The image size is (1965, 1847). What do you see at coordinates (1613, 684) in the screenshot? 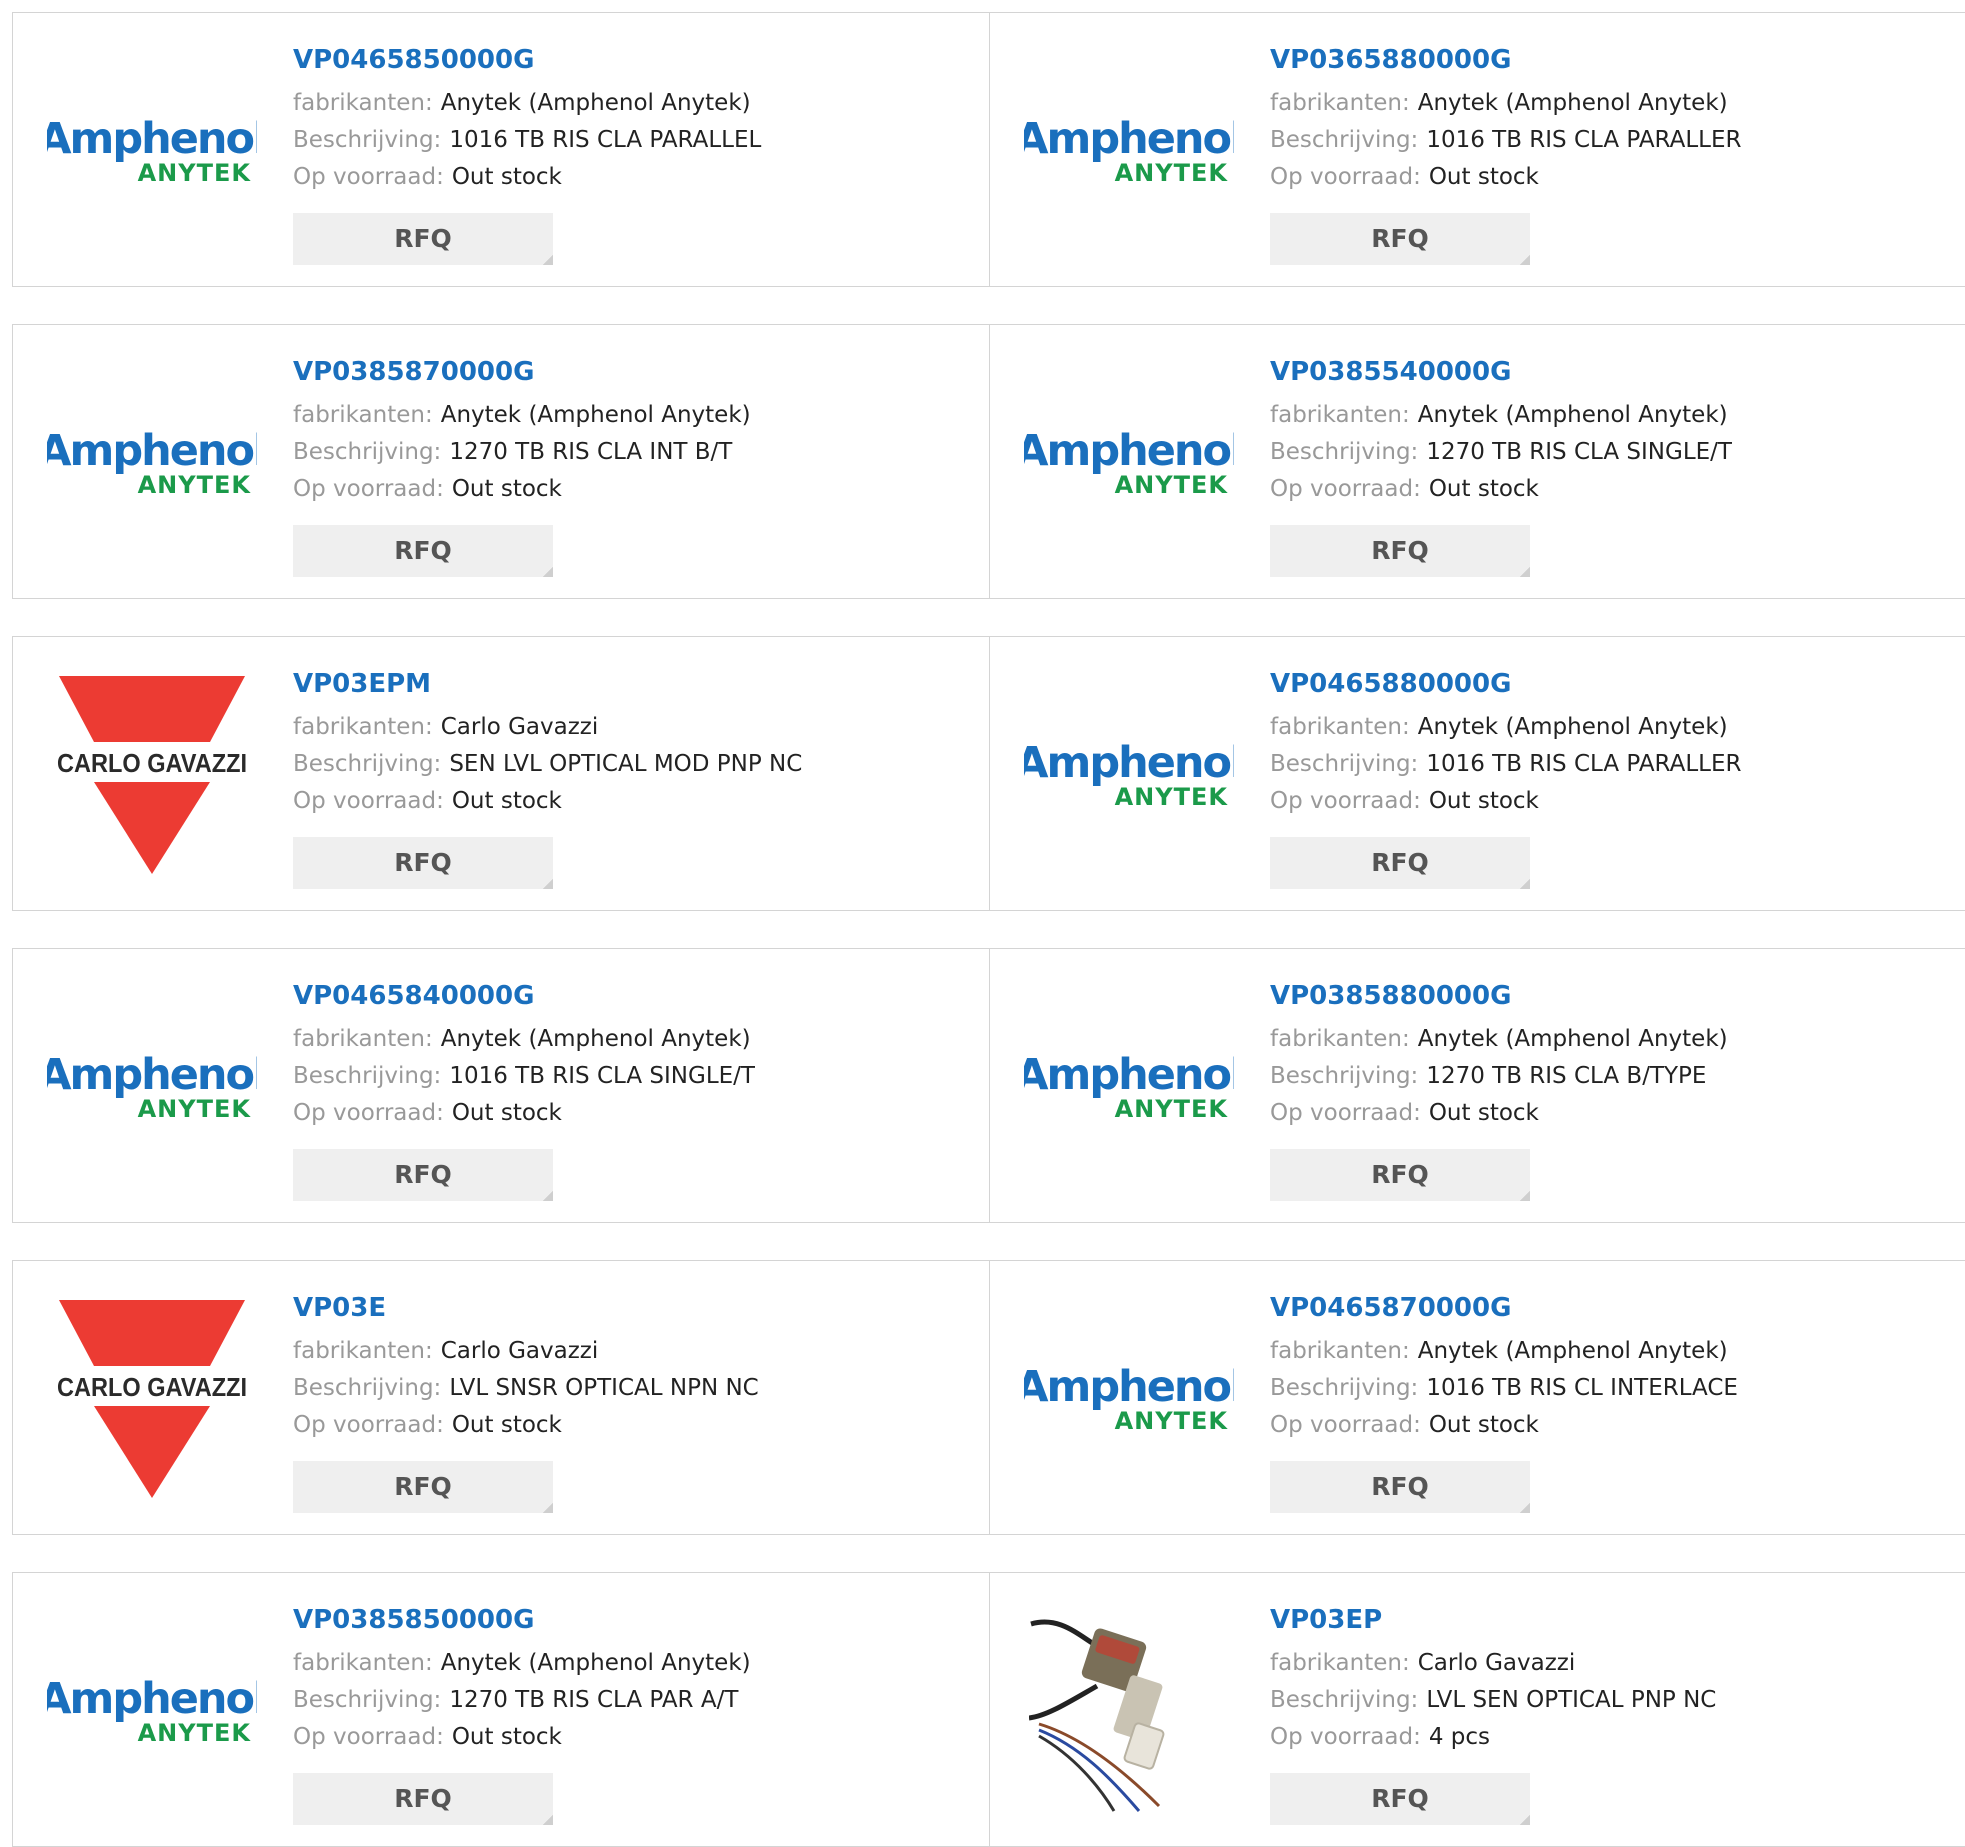
I see `part-number-link: VP0465880000G` at bounding box center [1613, 684].